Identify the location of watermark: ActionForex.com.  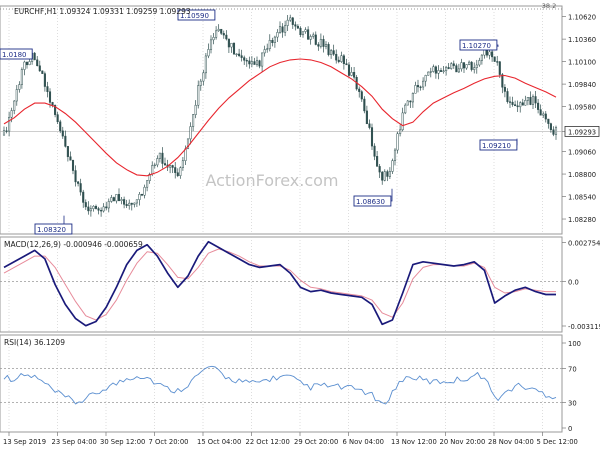
(271, 180).